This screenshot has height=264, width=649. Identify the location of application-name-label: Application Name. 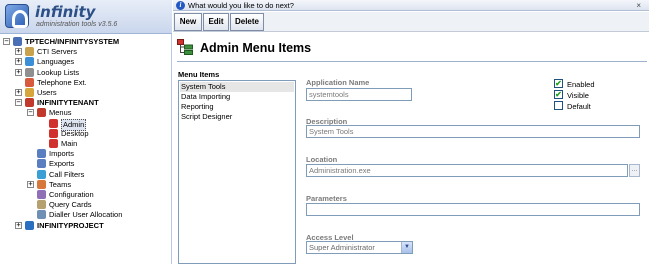
(338, 82).